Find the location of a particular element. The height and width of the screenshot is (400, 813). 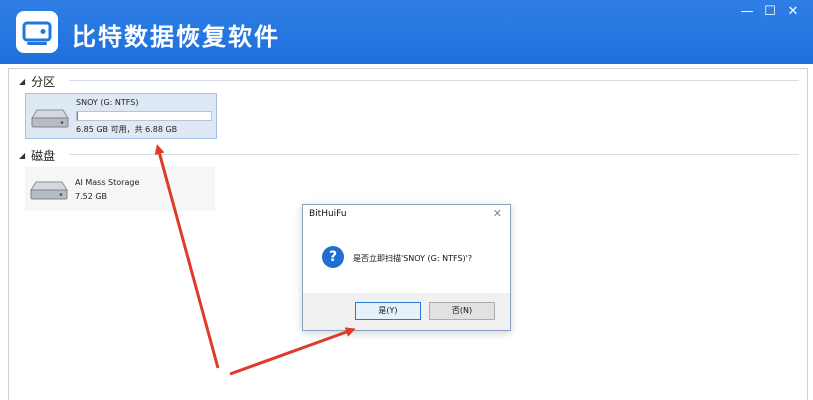

disk-size: 7.52 GB is located at coordinates (91, 196).